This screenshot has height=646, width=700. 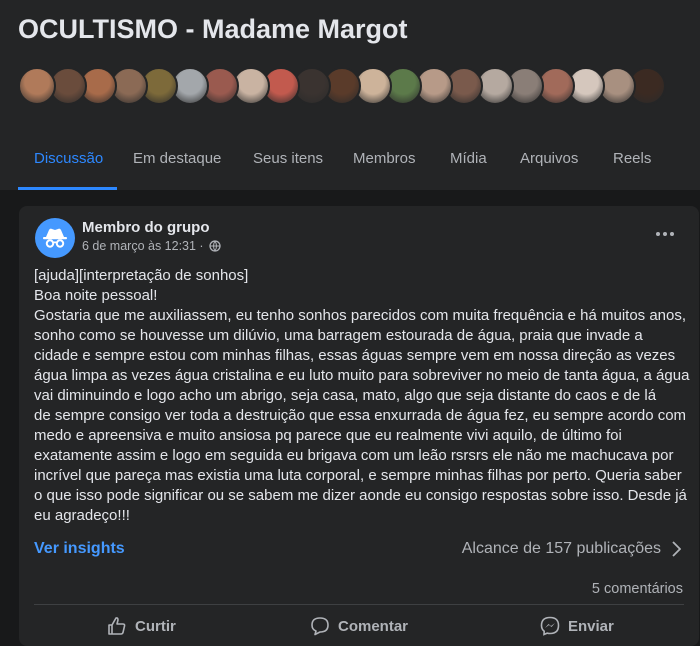 What do you see at coordinates (288, 158) in the screenshot?
I see `tab-seus-itens: Seus itens` at bounding box center [288, 158].